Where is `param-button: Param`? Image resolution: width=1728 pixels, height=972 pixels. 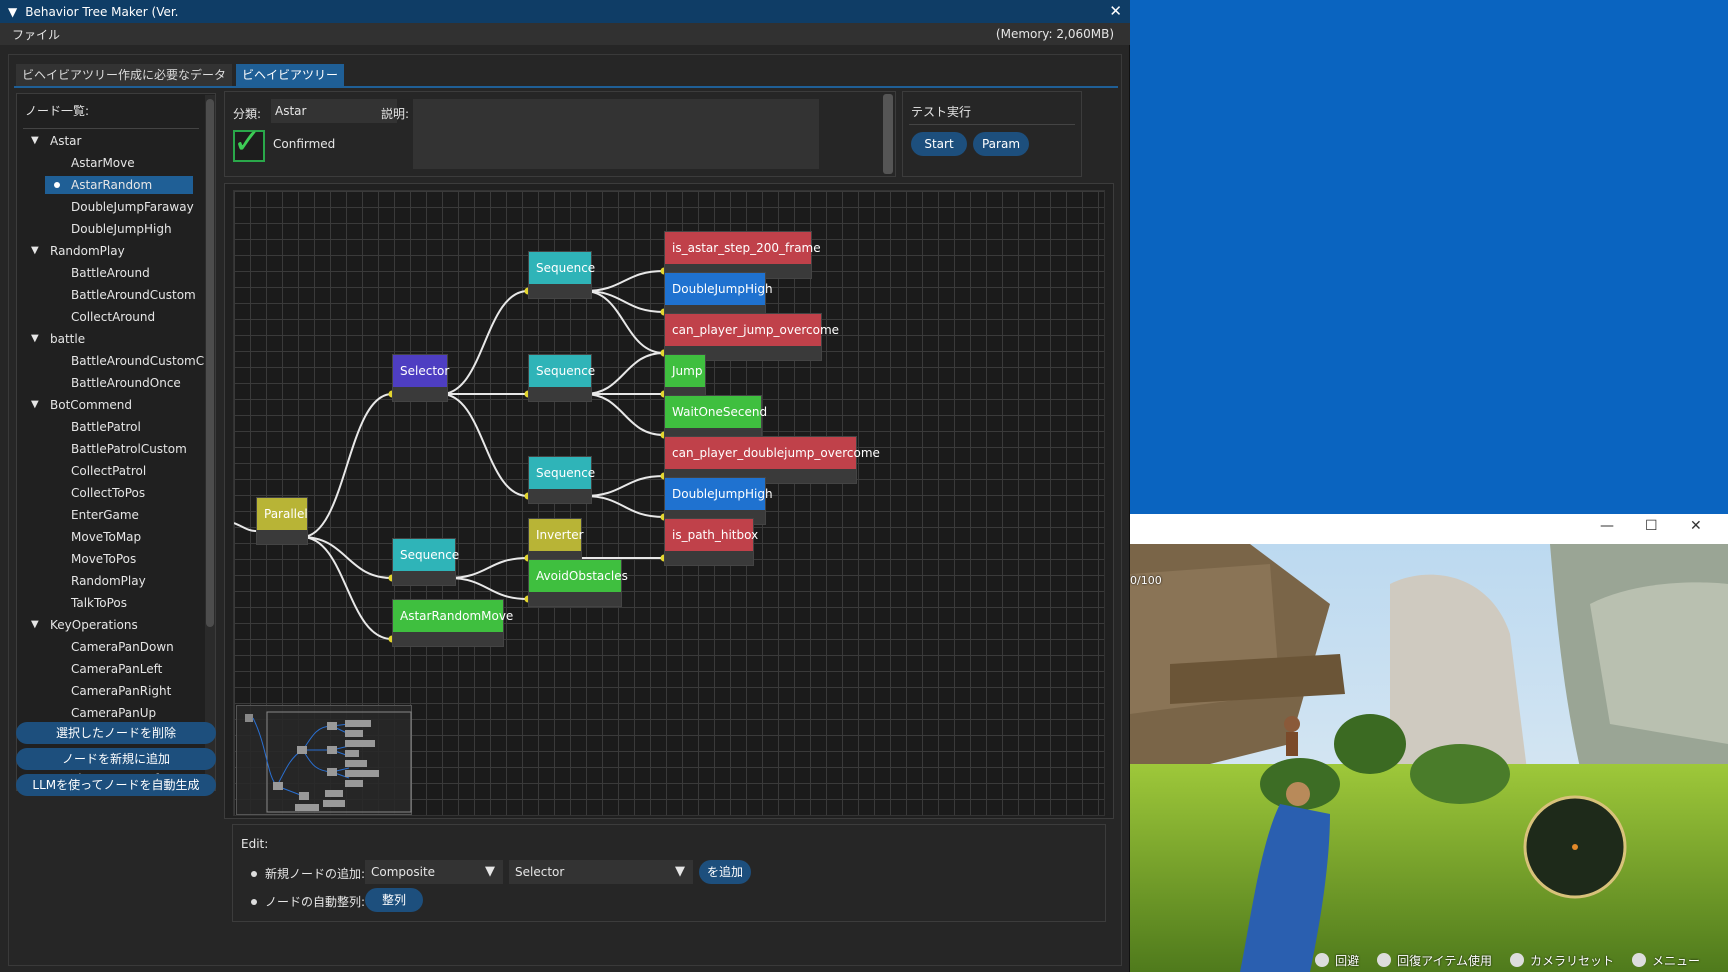 param-button: Param is located at coordinates (1001, 144).